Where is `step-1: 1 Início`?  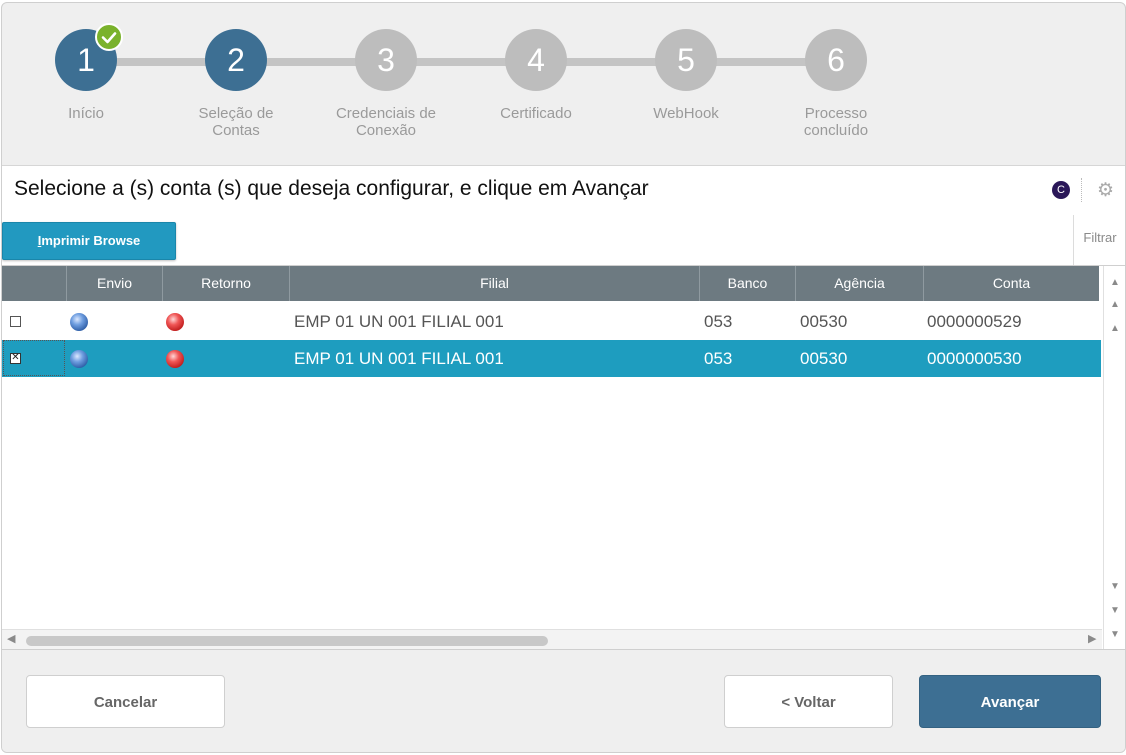
step-1: 1 Início is located at coordinates (86, 72).